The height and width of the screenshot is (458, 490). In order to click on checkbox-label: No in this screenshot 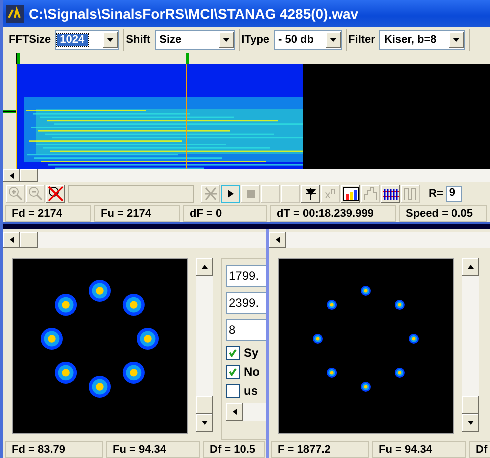, I will do `click(252, 372)`.